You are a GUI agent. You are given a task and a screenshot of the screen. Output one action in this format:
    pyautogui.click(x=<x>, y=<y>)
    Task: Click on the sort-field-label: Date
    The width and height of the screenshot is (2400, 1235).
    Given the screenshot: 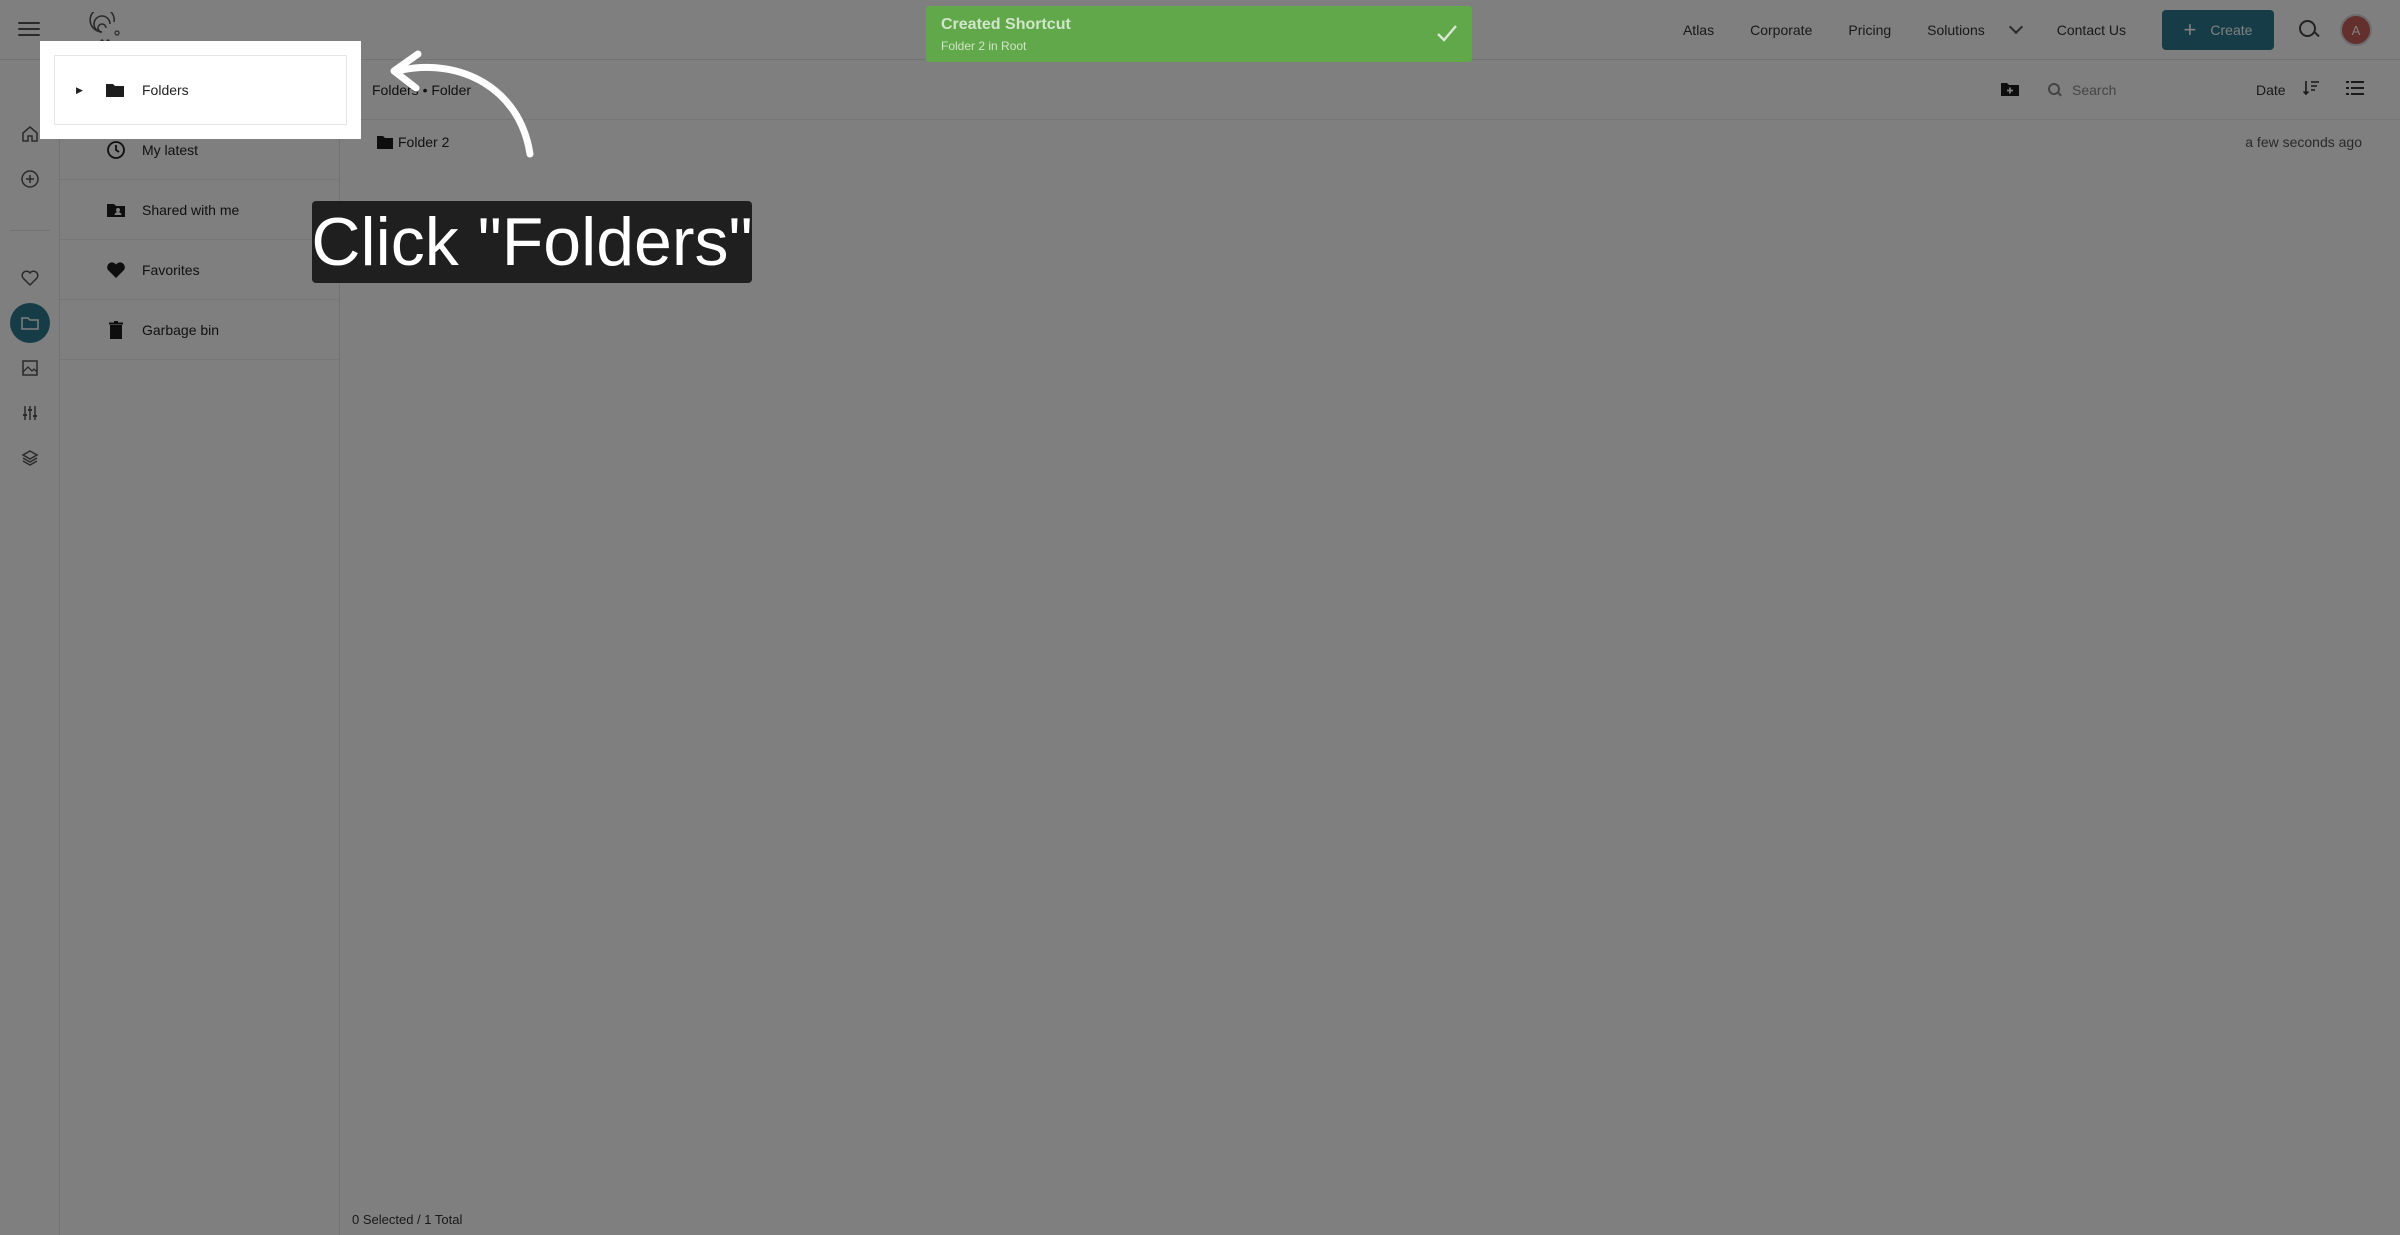 What is the action you would take?
    pyautogui.click(x=2271, y=90)
    